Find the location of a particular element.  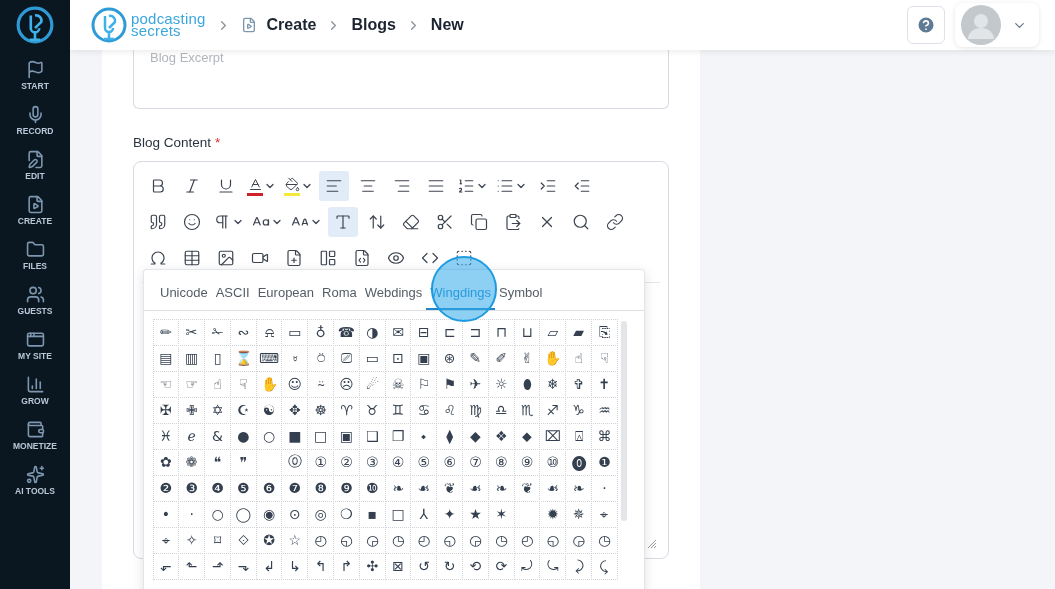

outdent-icon is located at coordinates (582, 186).